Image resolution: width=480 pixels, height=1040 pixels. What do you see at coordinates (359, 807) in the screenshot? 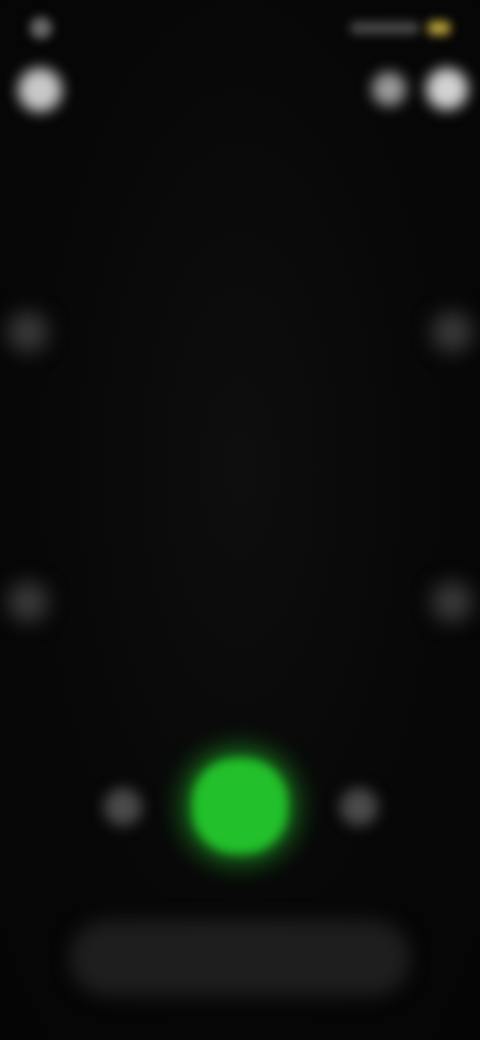
I see `flip-camera-button` at bounding box center [359, 807].